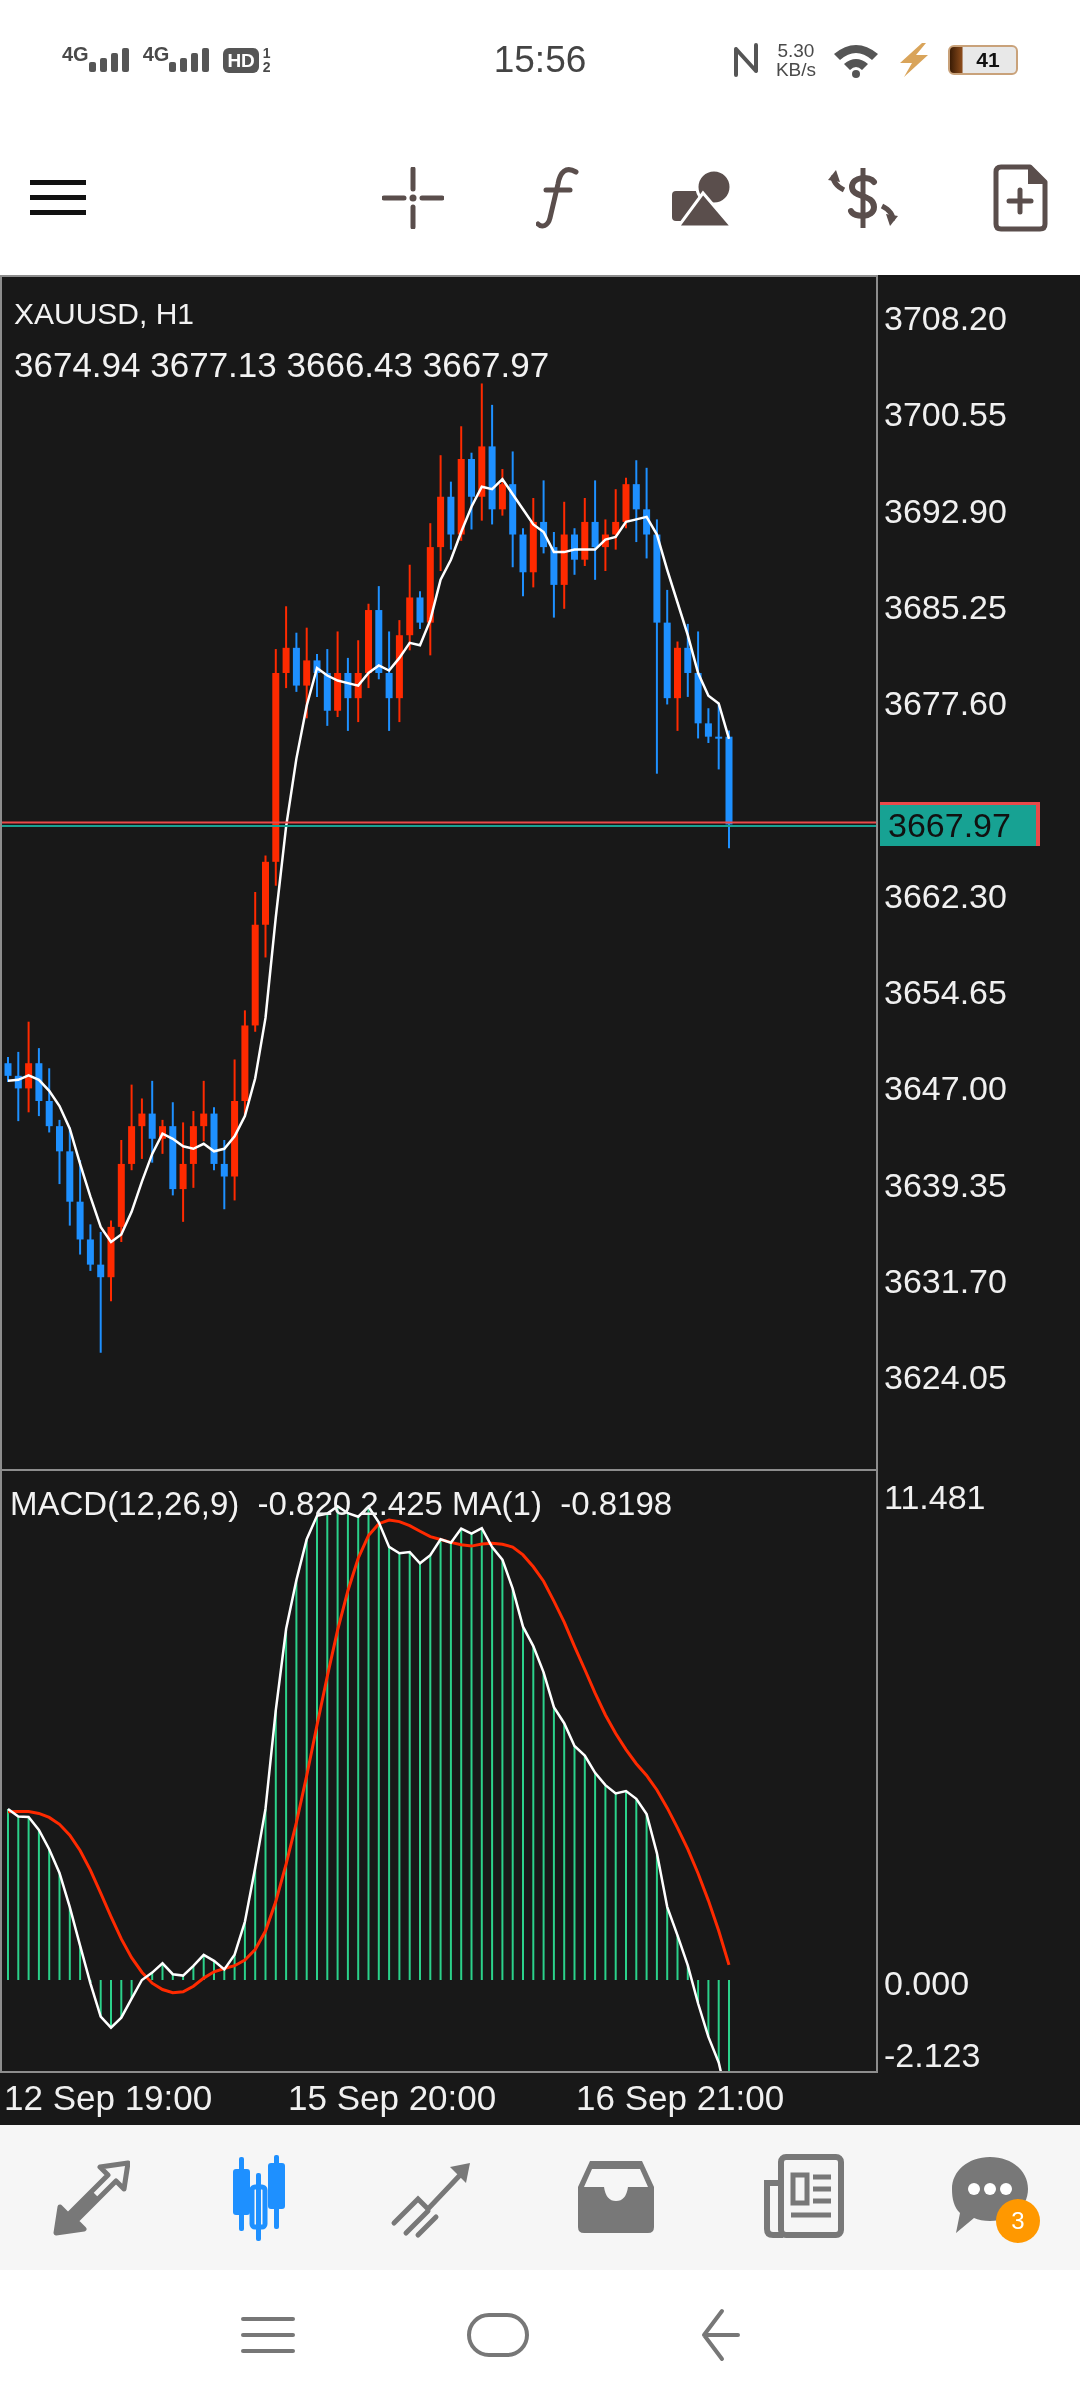 The height and width of the screenshot is (2400, 1080). Describe the element at coordinates (945, 704) in the screenshot. I see `price-axis-label: 3677.60` at that location.